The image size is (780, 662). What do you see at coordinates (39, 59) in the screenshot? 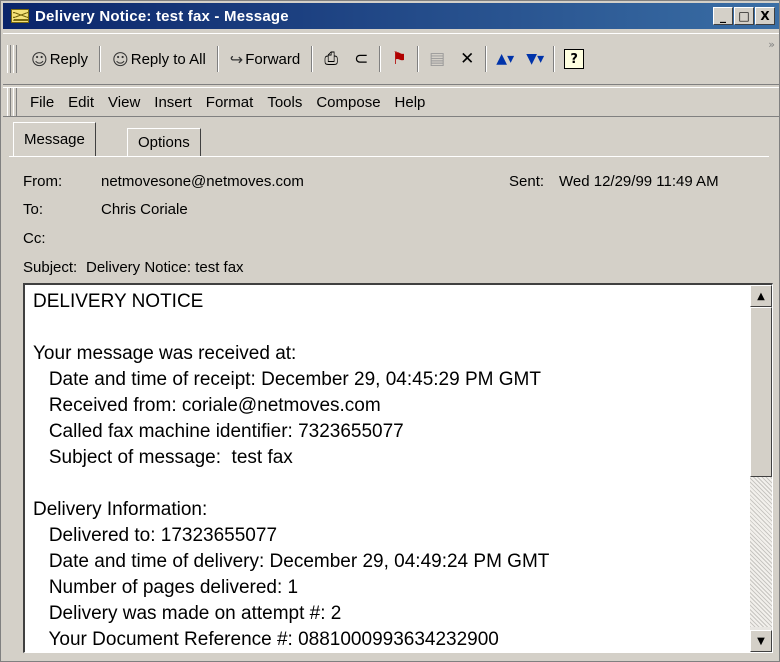
I see `reply-icon: ☺` at bounding box center [39, 59].